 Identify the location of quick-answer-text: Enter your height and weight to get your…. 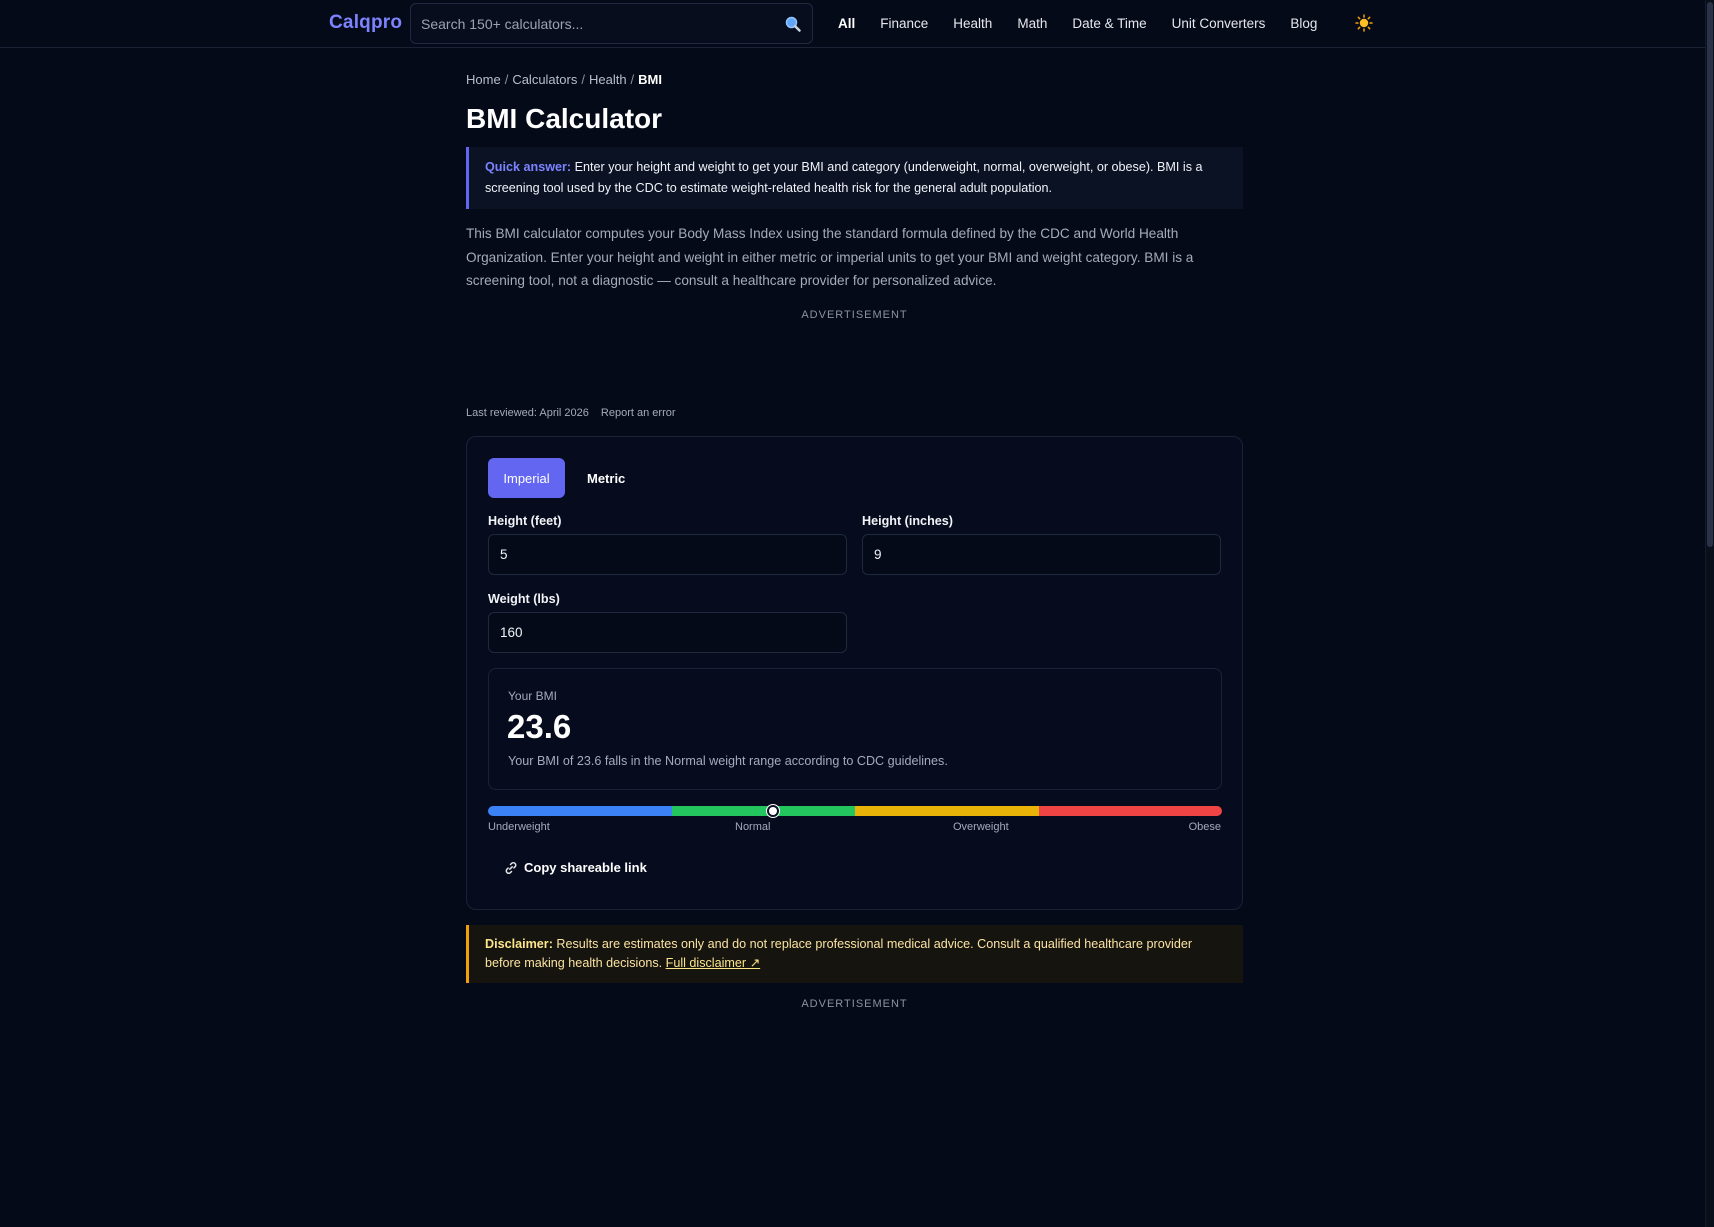
(844, 177).